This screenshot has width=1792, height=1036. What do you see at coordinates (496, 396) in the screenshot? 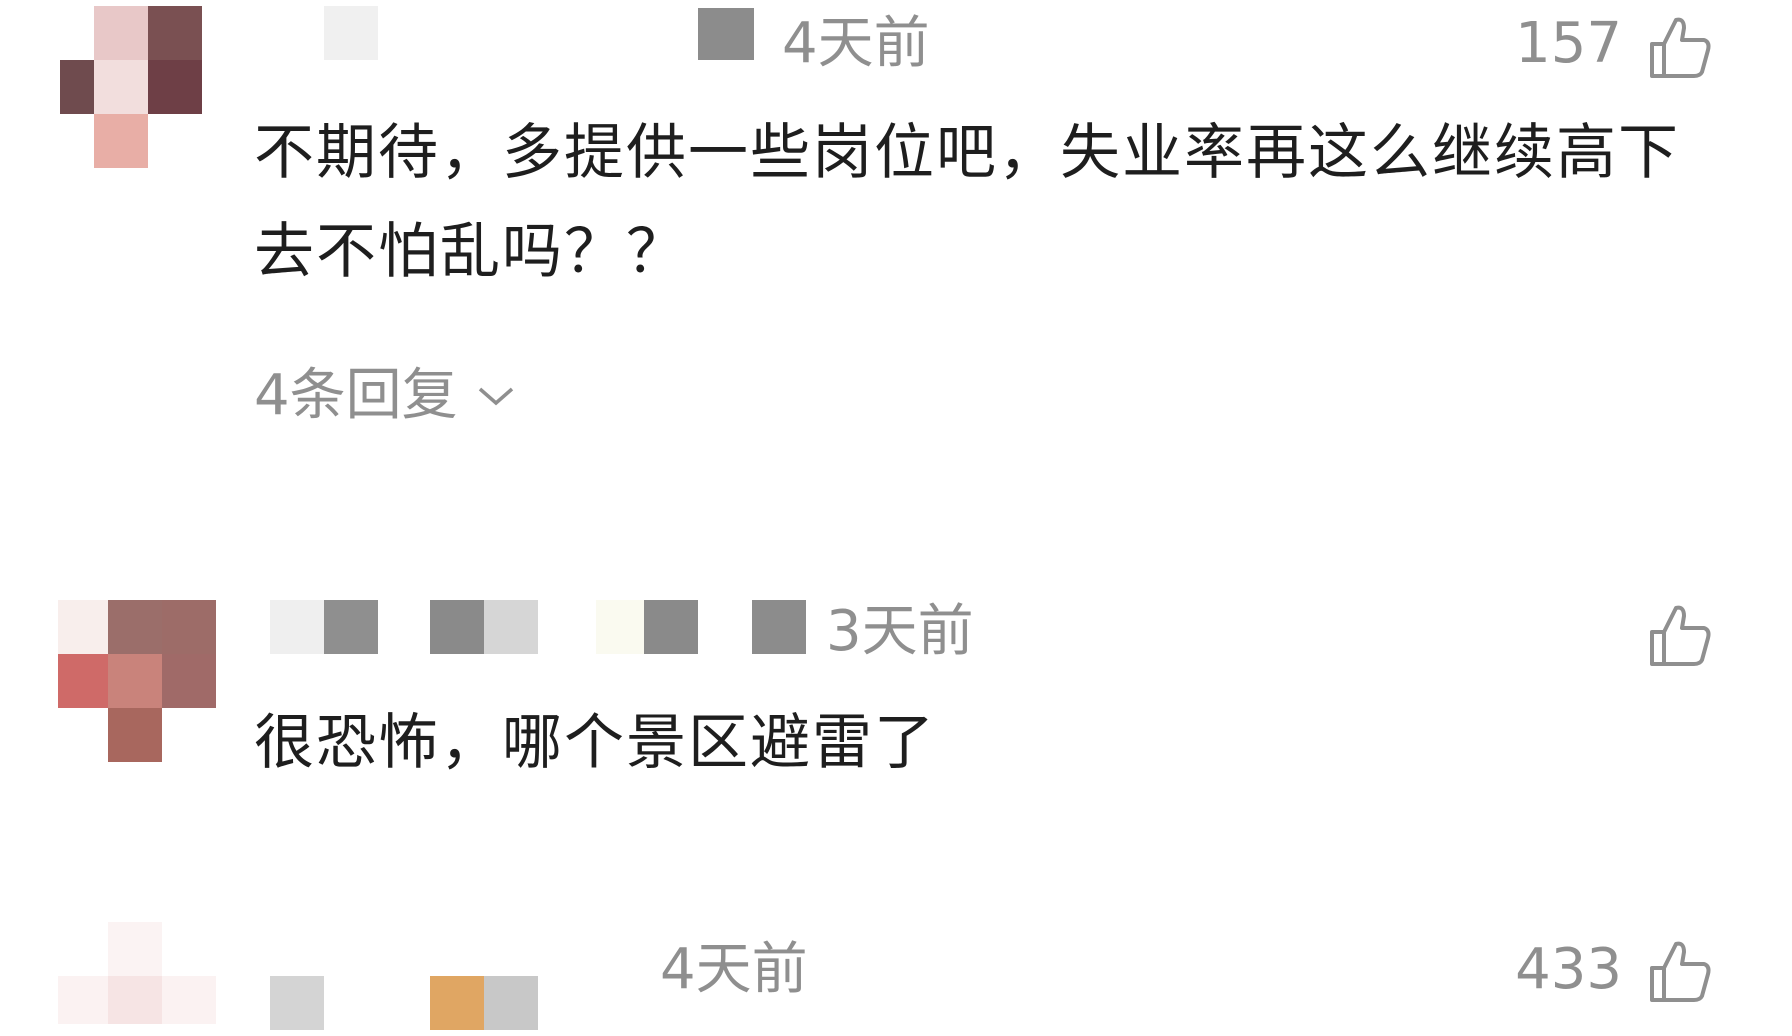
I see `chevron-down-icon` at bounding box center [496, 396].